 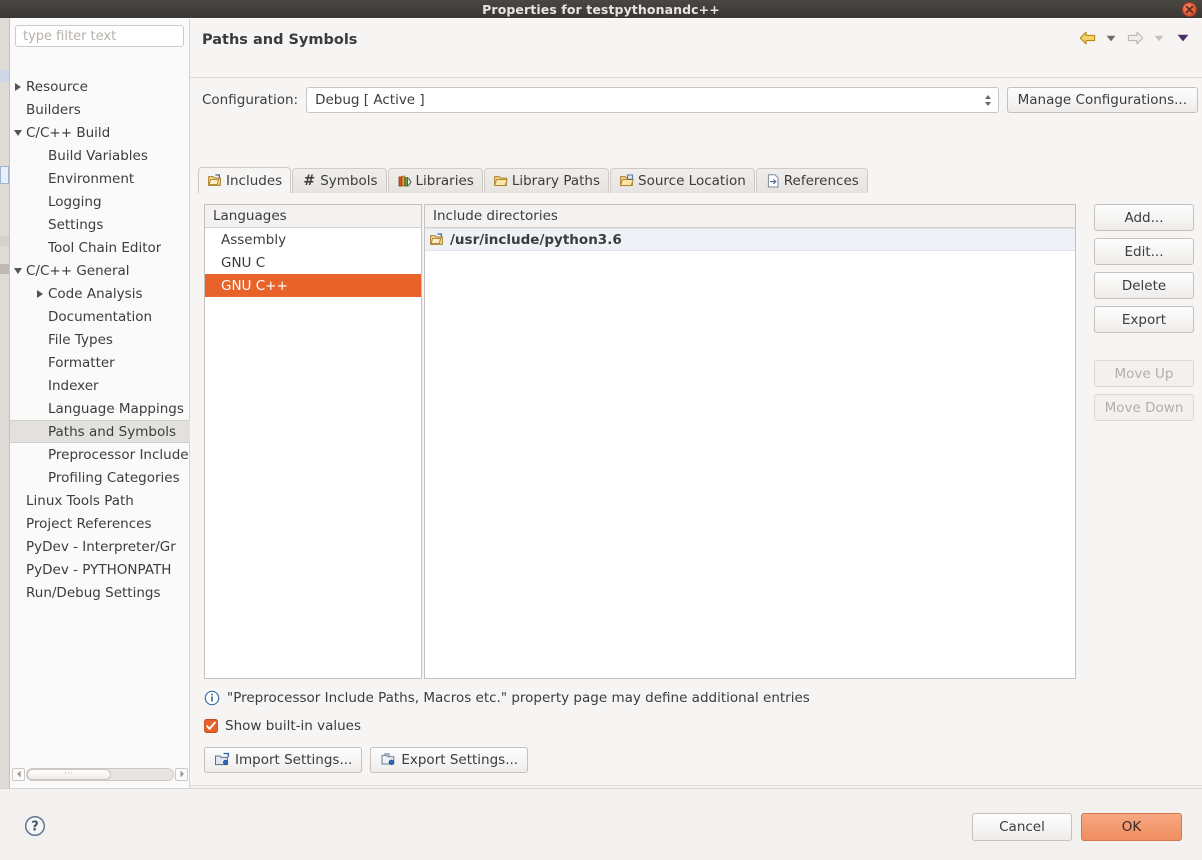 What do you see at coordinates (245, 180) in the screenshot?
I see `tab-includes: Includes` at bounding box center [245, 180].